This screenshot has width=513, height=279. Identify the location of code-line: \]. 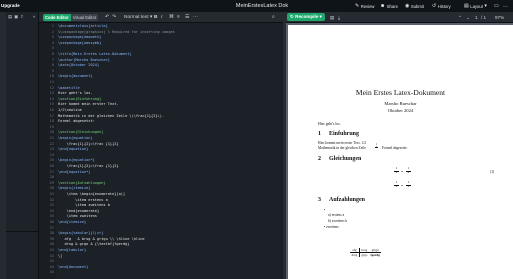
(60, 256).